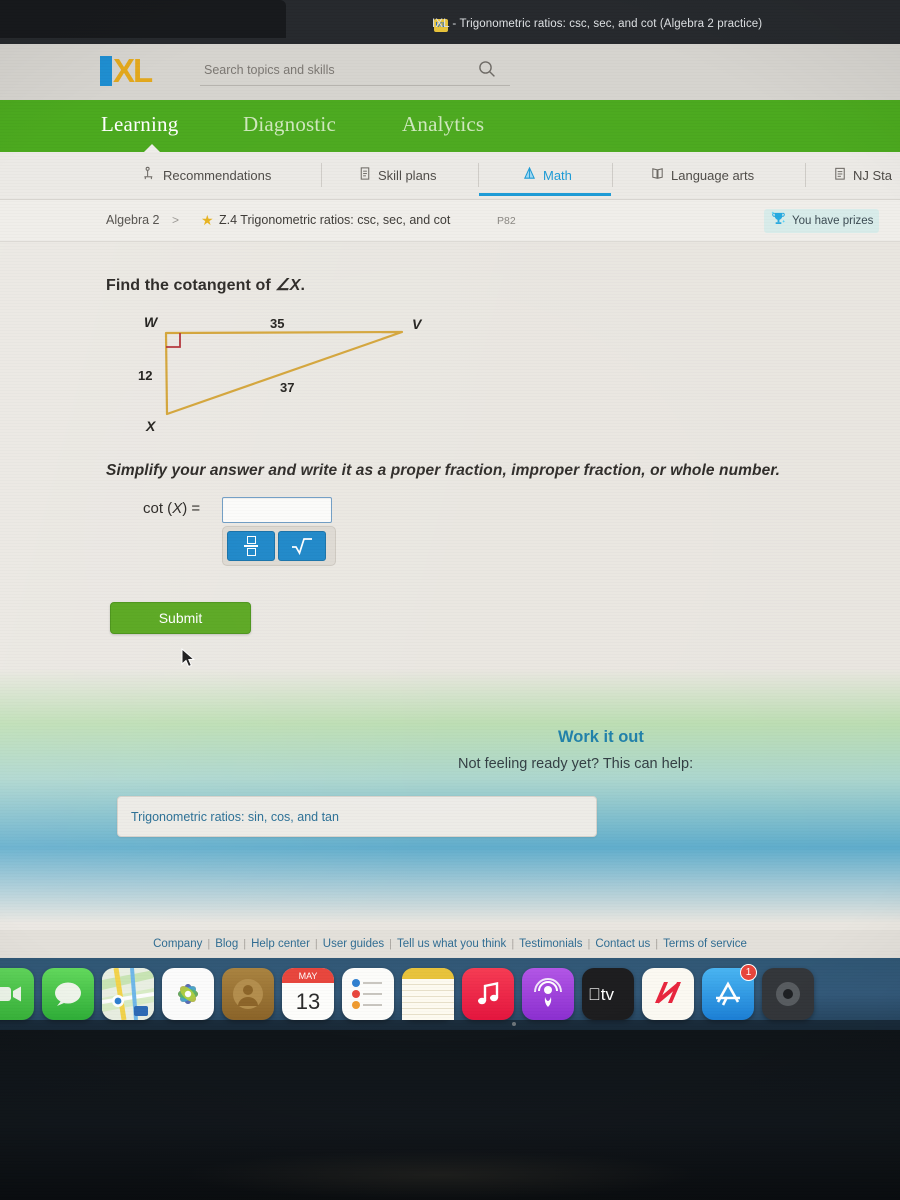 The image size is (900, 1200). Describe the element at coordinates (207, 220) in the screenshot. I see `star-icon: ★` at that location.